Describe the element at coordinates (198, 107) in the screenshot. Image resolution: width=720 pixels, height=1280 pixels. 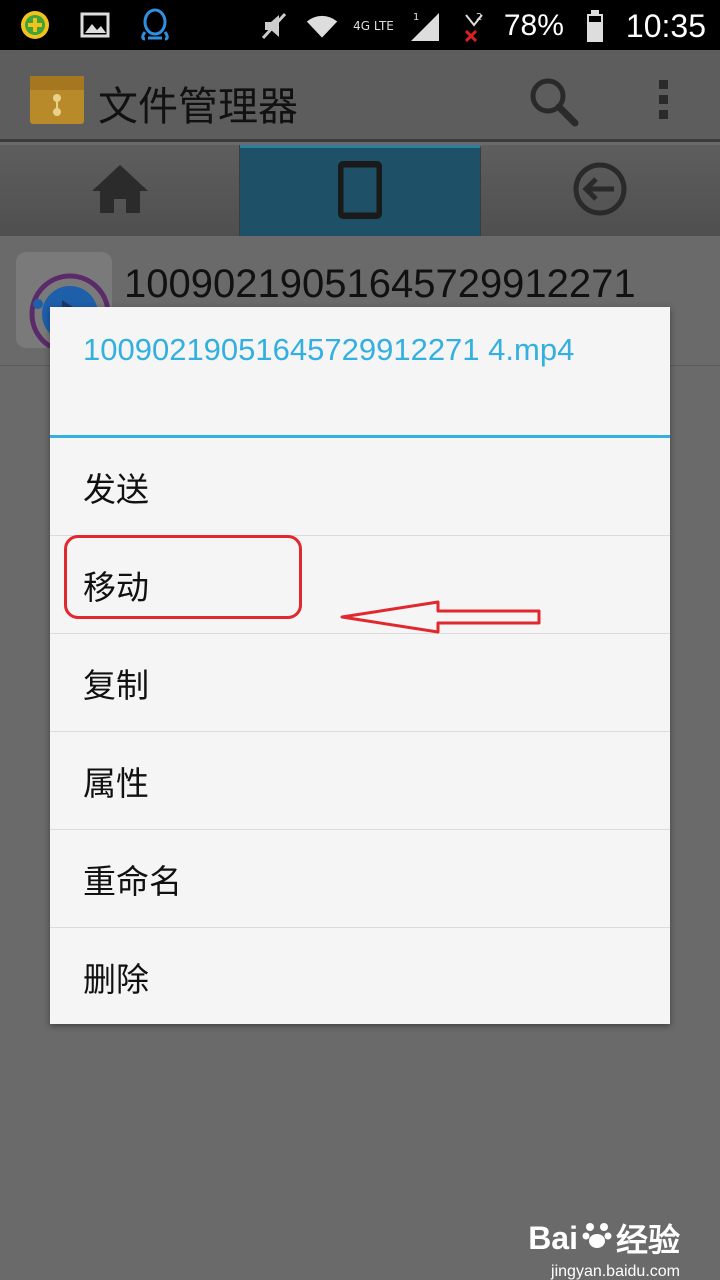
I see `app-title: 文件管理器` at that location.